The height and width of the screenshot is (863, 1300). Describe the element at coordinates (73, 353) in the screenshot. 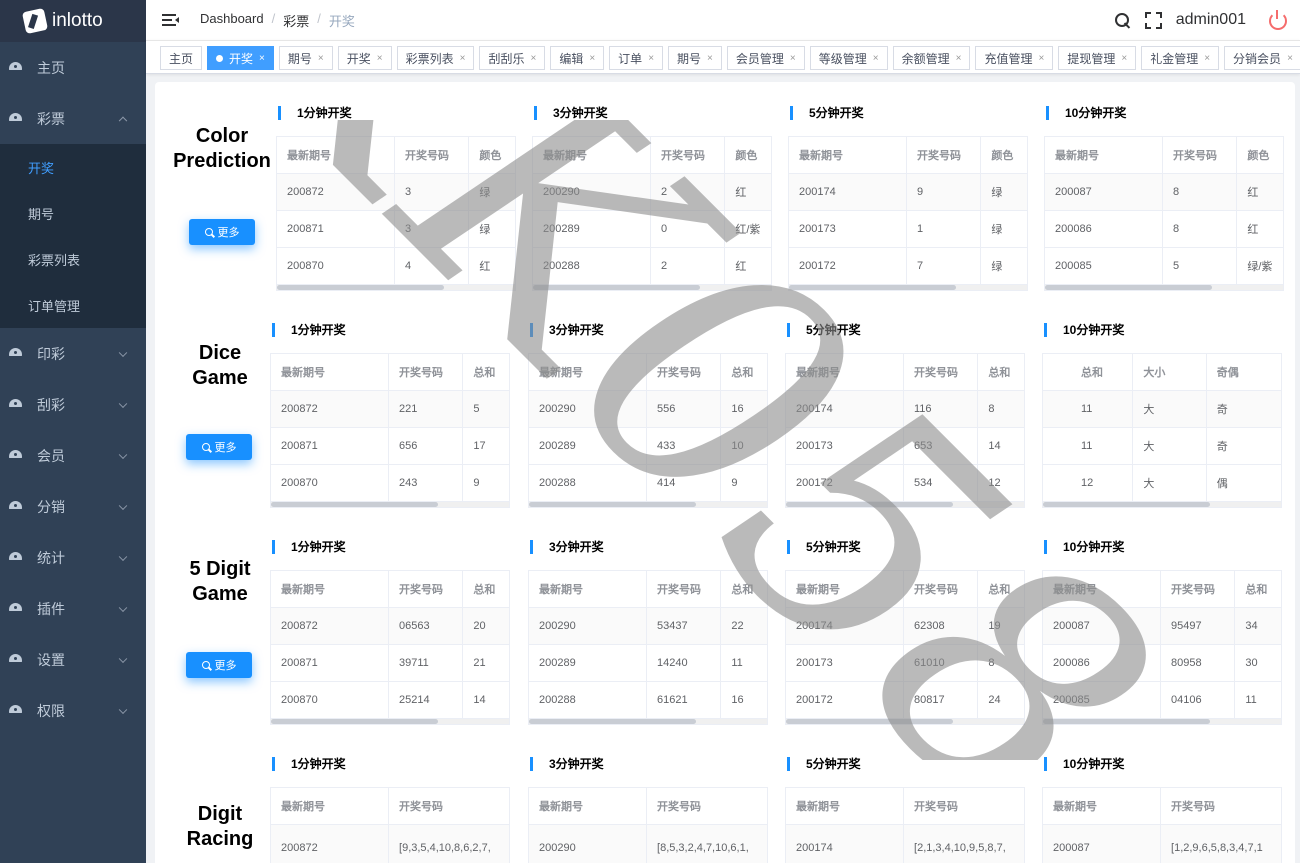

I see `sidebar-item-print-lottery: 印彩` at that location.